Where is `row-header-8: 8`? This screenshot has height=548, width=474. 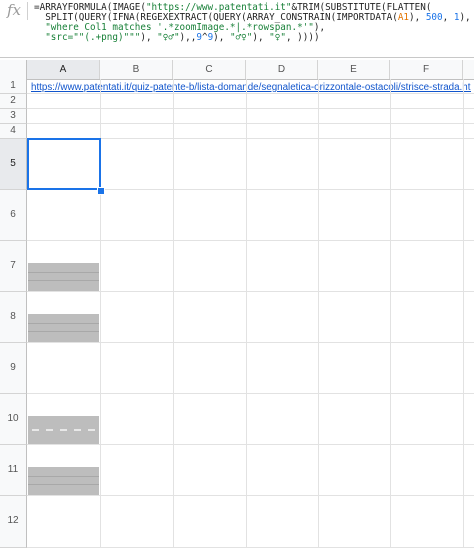
row-header-8: 8 is located at coordinates (13, 317).